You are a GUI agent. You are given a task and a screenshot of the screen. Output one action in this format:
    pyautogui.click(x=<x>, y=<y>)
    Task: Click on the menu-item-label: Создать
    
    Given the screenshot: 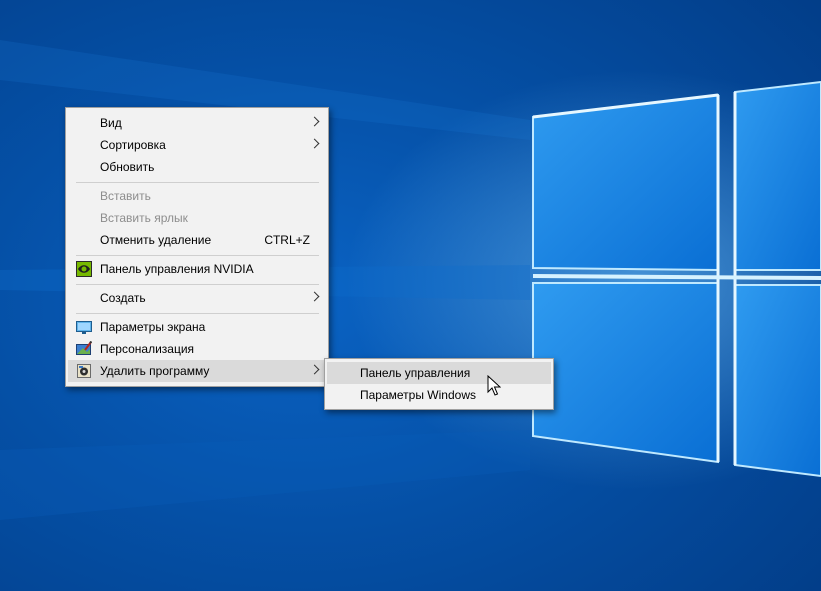 What is the action you would take?
    pyautogui.click(x=123, y=298)
    